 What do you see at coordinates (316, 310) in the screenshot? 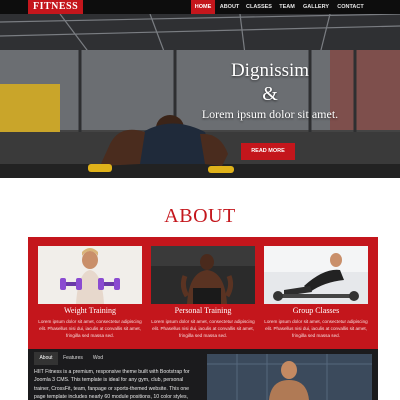
I see `card-title-group-classes: Group Classes` at bounding box center [316, 310].